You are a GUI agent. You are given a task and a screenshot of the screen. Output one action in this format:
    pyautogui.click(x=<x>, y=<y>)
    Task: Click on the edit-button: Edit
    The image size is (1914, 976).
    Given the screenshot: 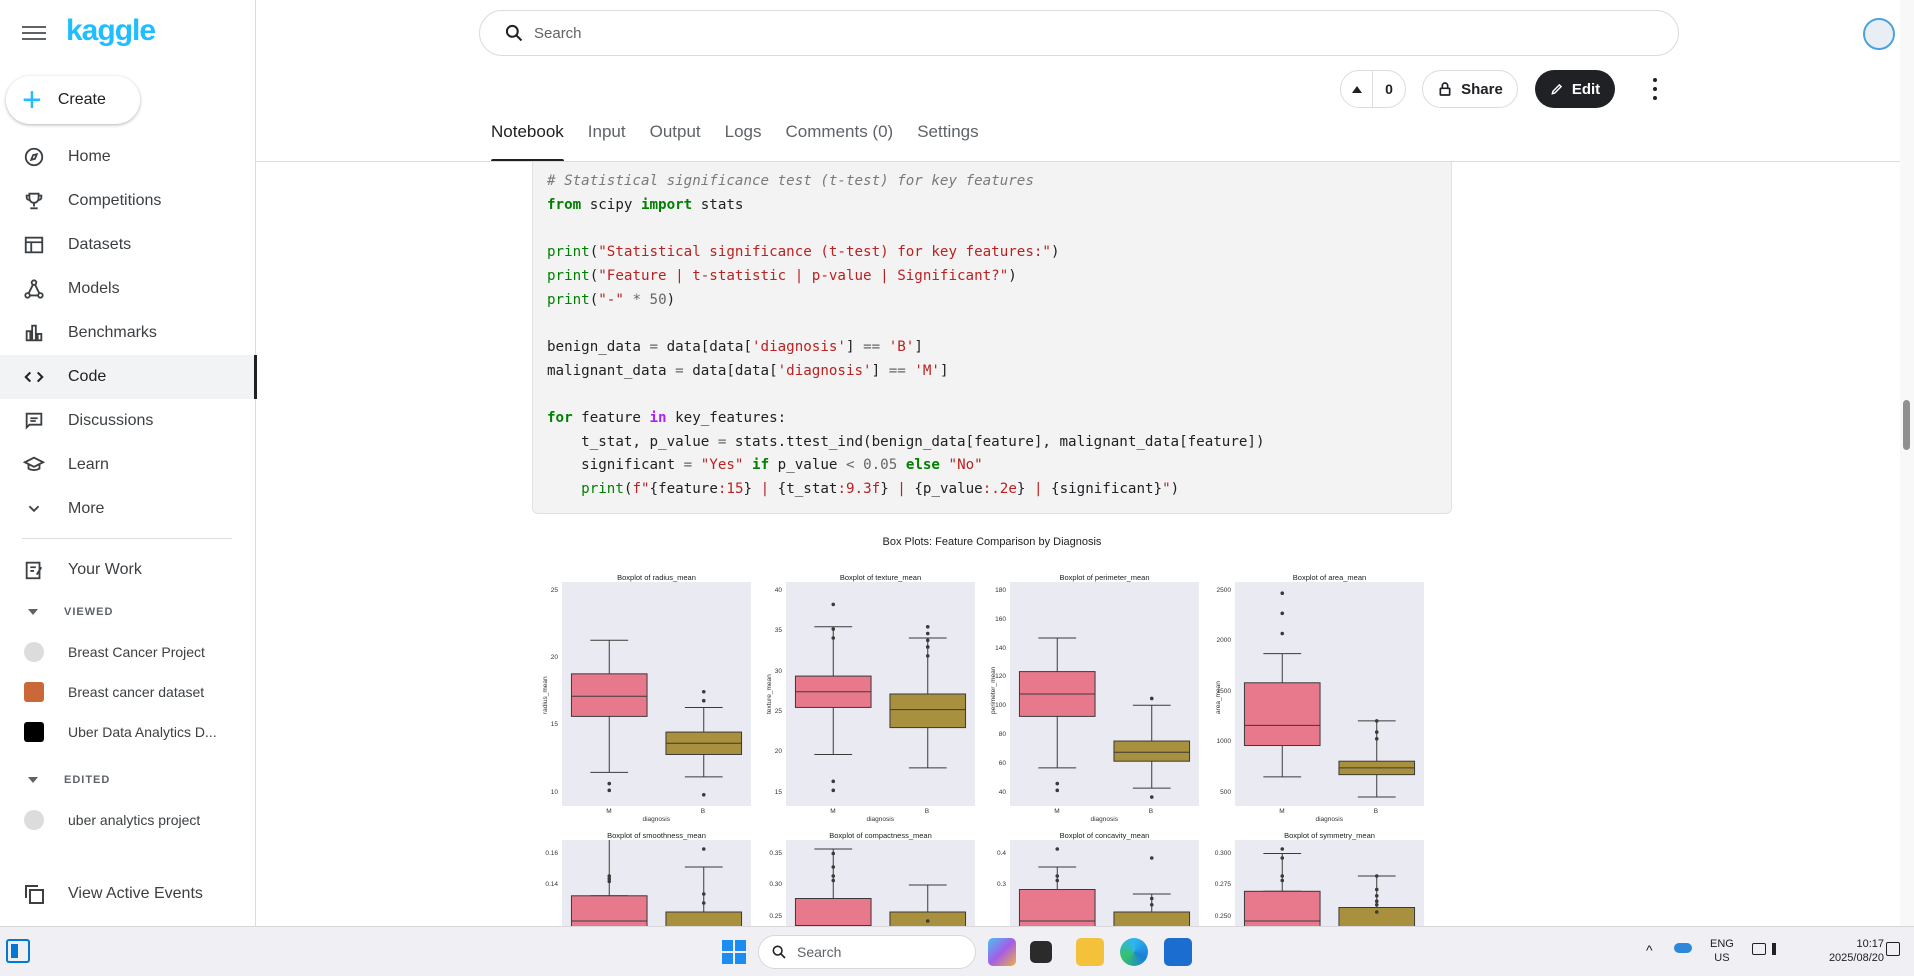 What is the action you would take?
    pyautogui.click(x=1575, y=89)
    